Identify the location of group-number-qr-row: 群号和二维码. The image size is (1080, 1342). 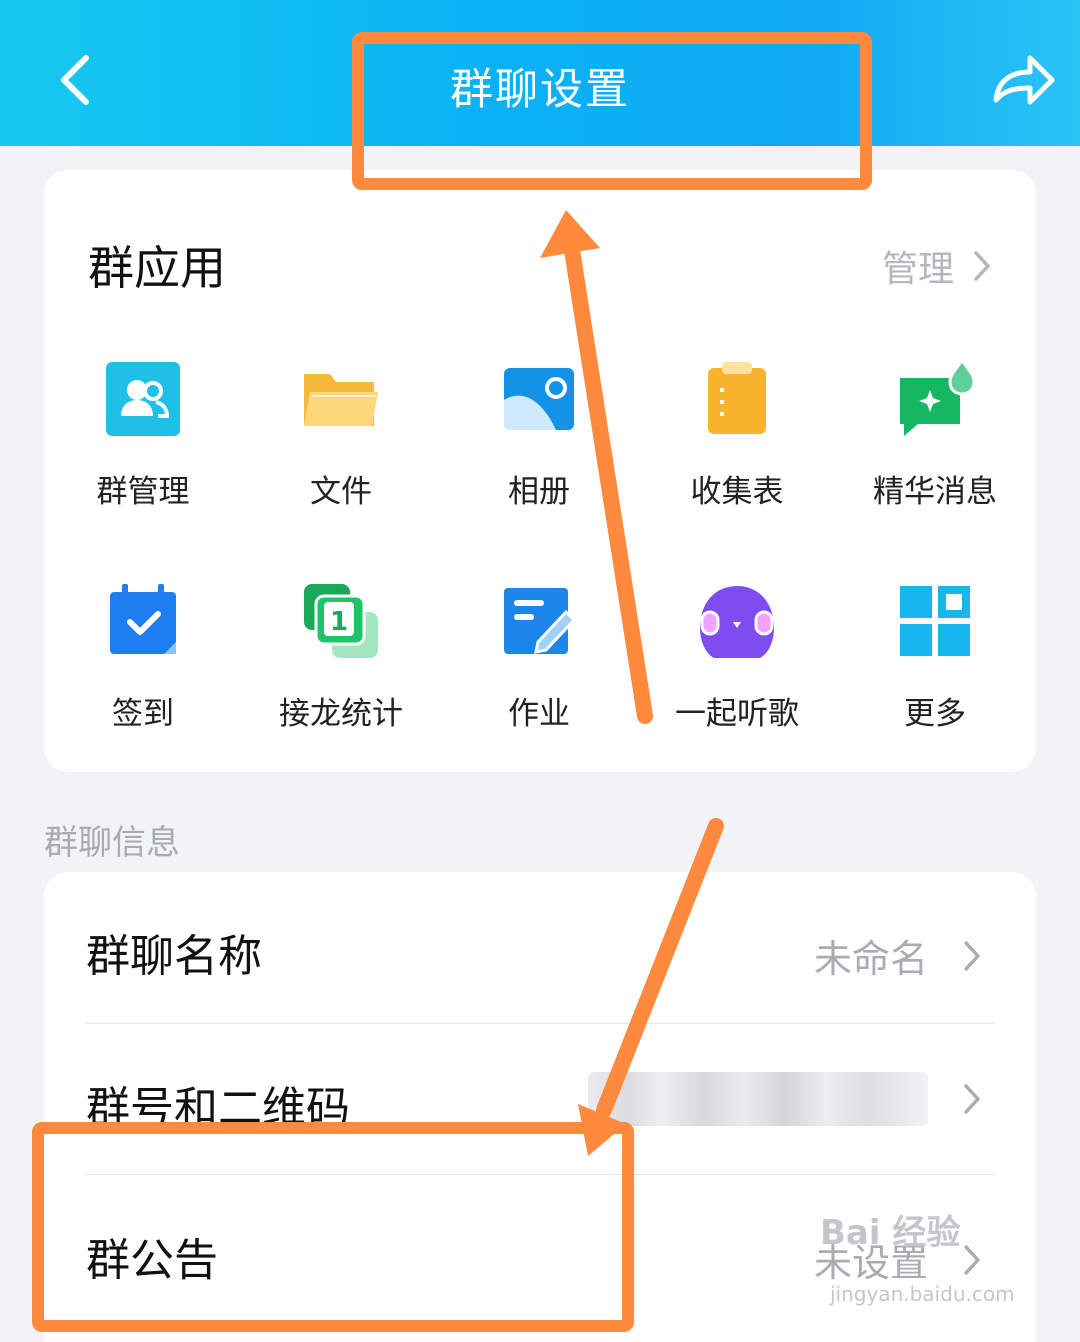
(540, 1099).